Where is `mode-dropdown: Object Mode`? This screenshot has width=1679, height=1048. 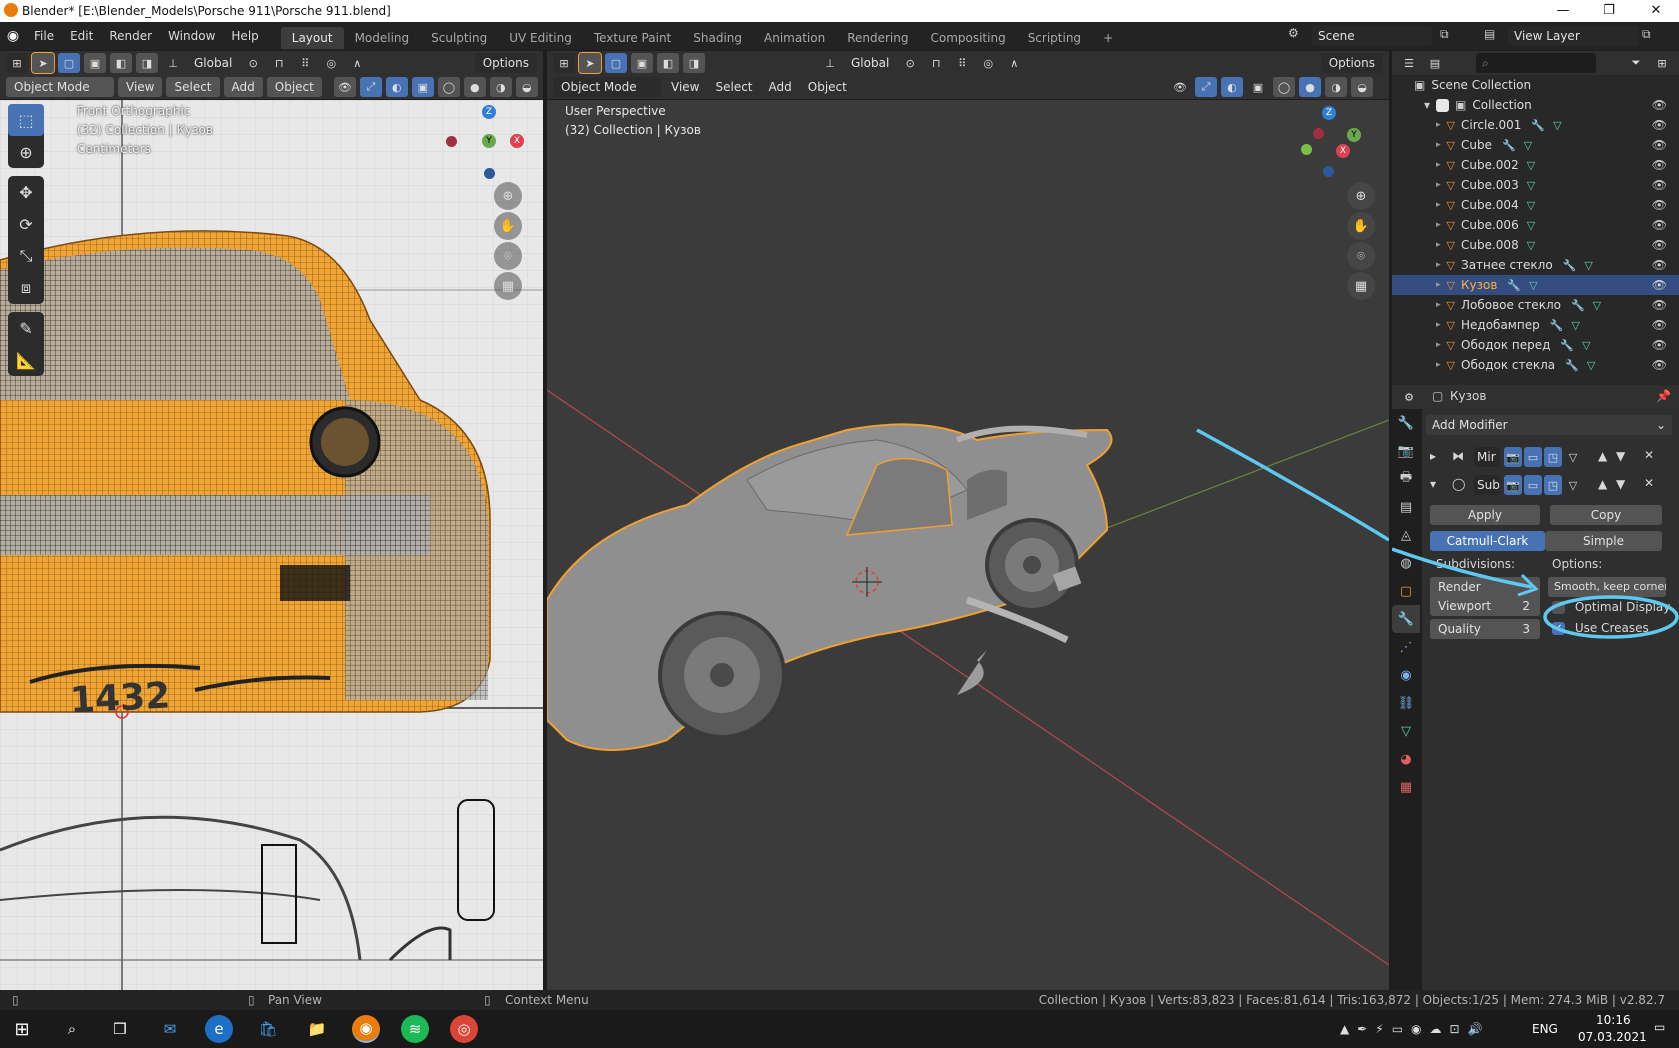 mode-dropdown: Object Mode is located at coordinates (60, 87).